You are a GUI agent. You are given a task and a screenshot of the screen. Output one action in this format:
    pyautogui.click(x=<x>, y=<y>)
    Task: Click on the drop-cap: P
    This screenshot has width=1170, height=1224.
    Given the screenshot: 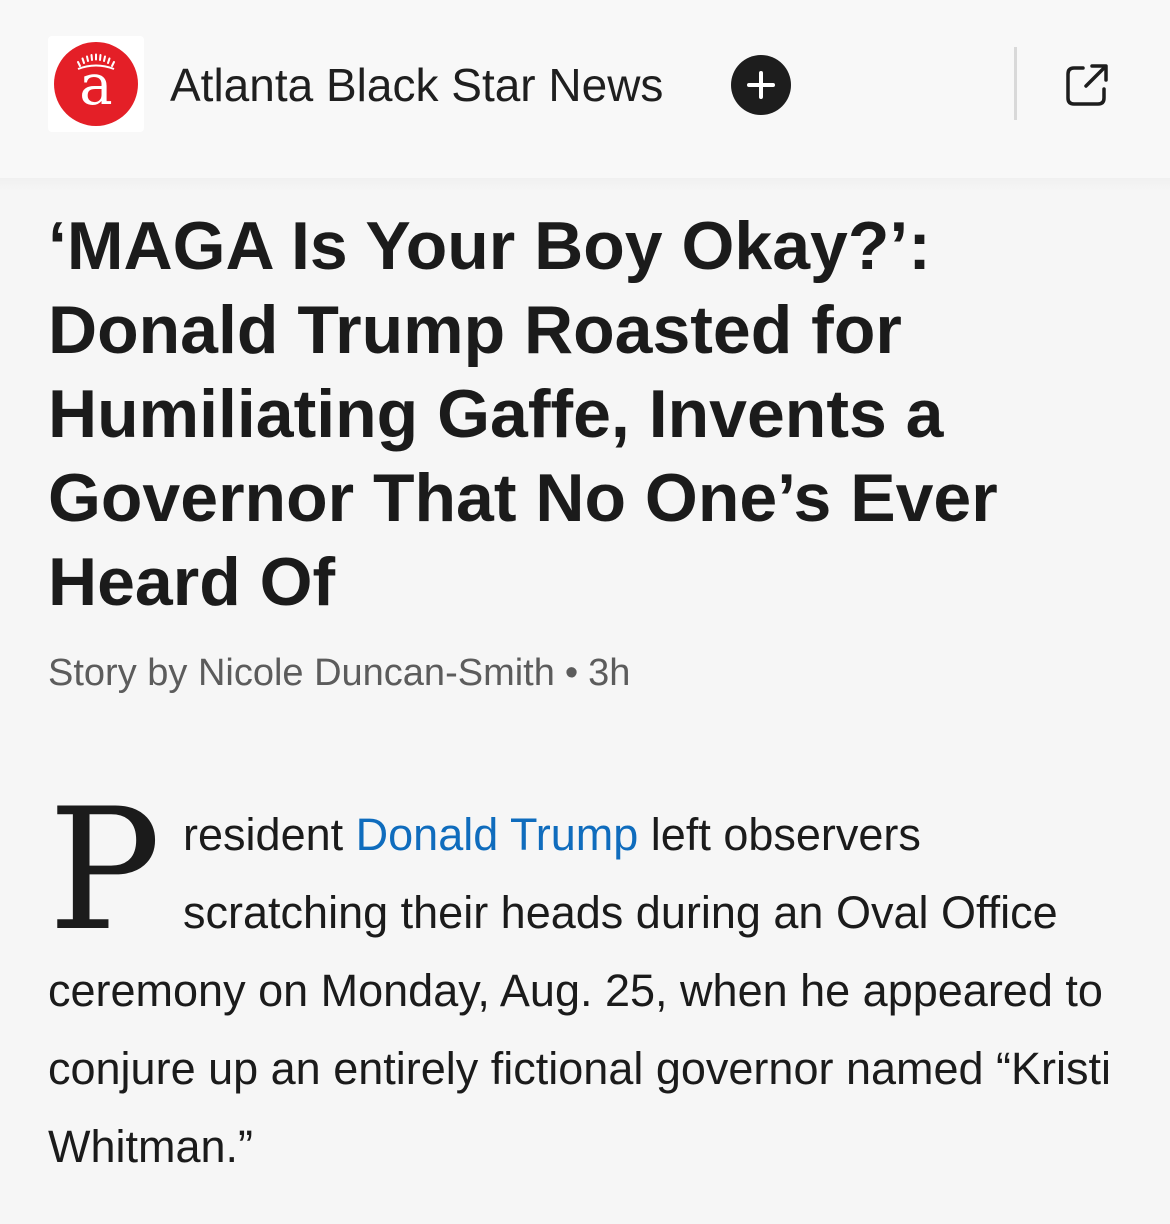 What is the action you would take?
    pyautogui.click(x=105, y=870)
    